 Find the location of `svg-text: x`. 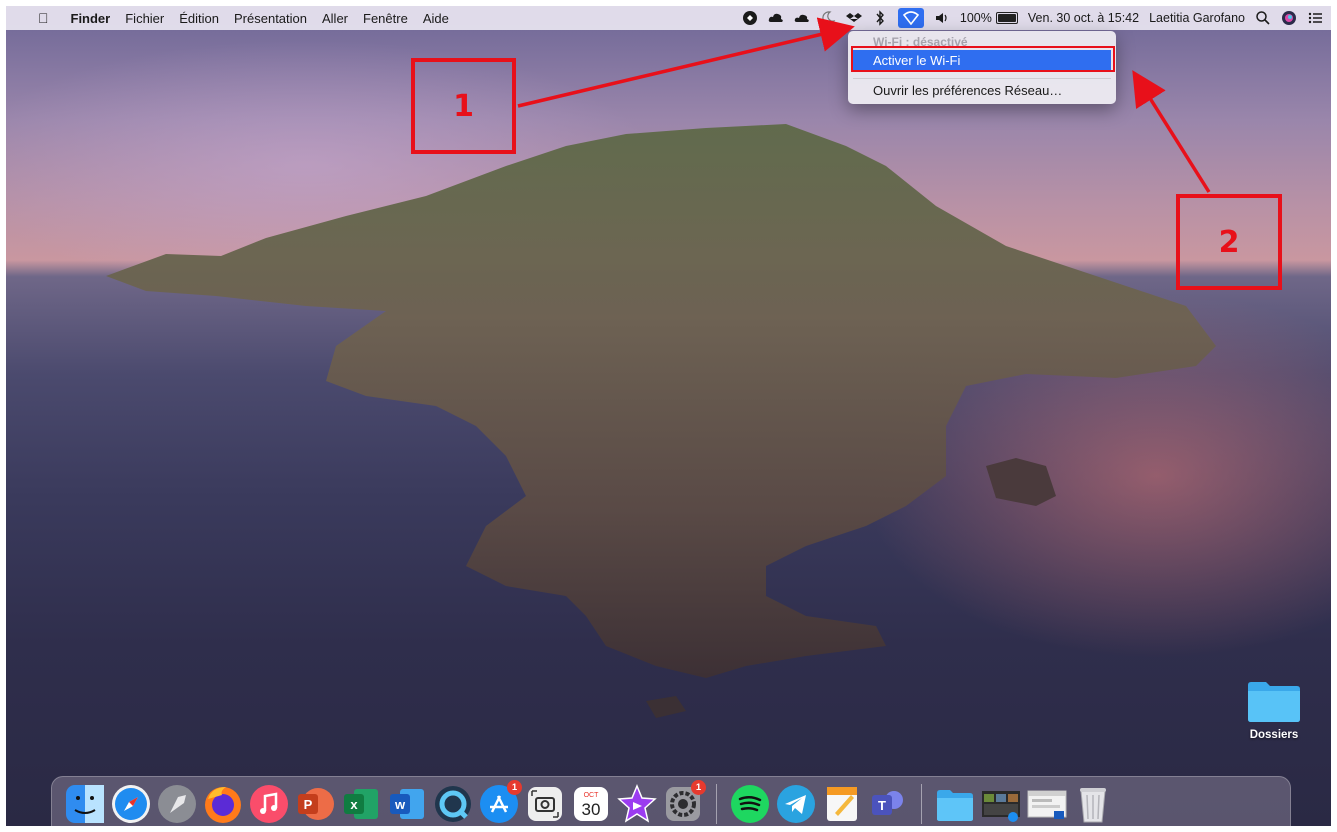

svg-text: x is located at coordinates (354, 804).